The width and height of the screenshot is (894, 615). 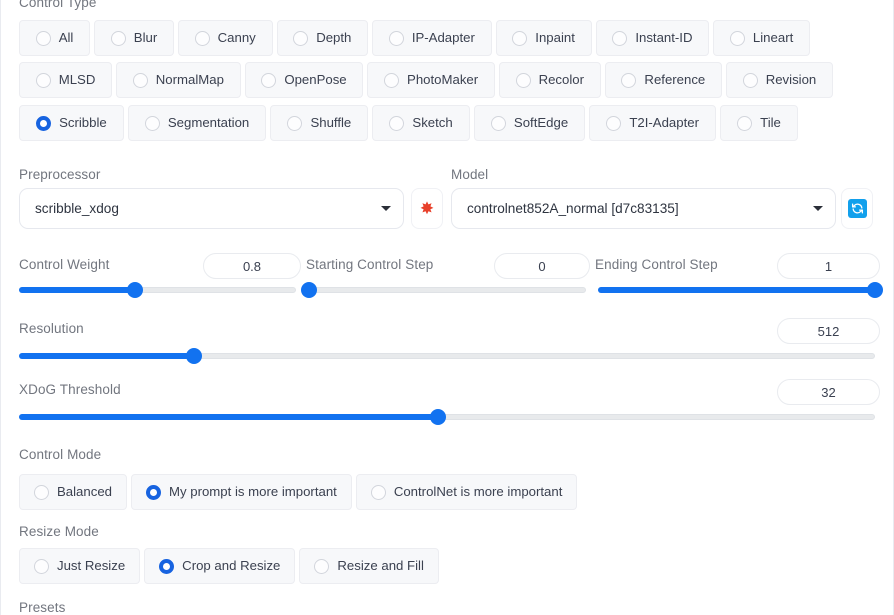 What do you see at coordinates (759, 123) in the screenshot?
I see `control-type-tile: Tile` at bounding box center [759, 123].